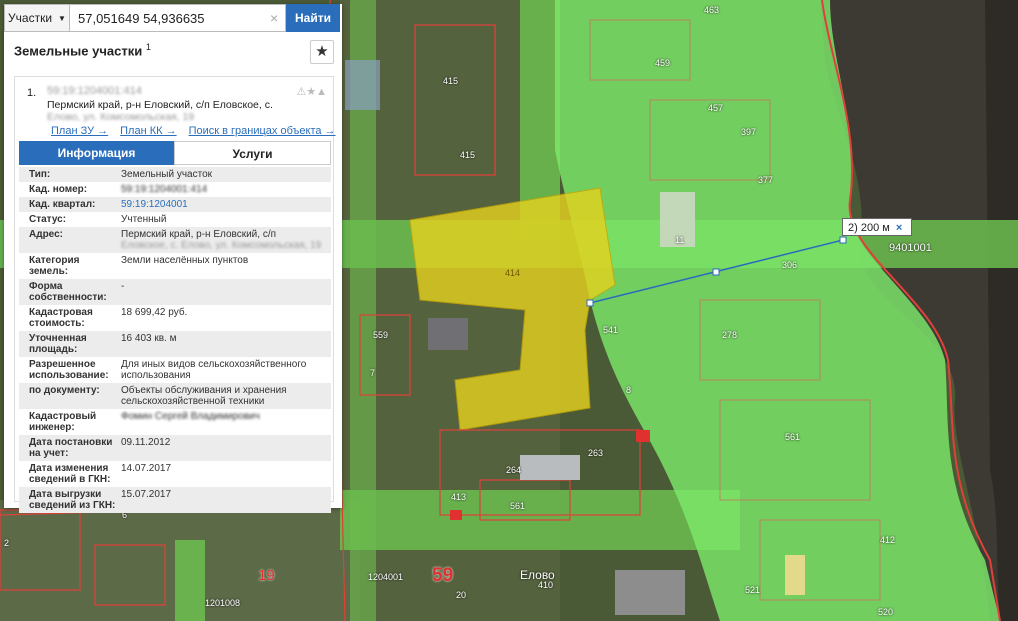 The image size is (1018, 621). I want to click on map-label: 410, so click(546, 585).